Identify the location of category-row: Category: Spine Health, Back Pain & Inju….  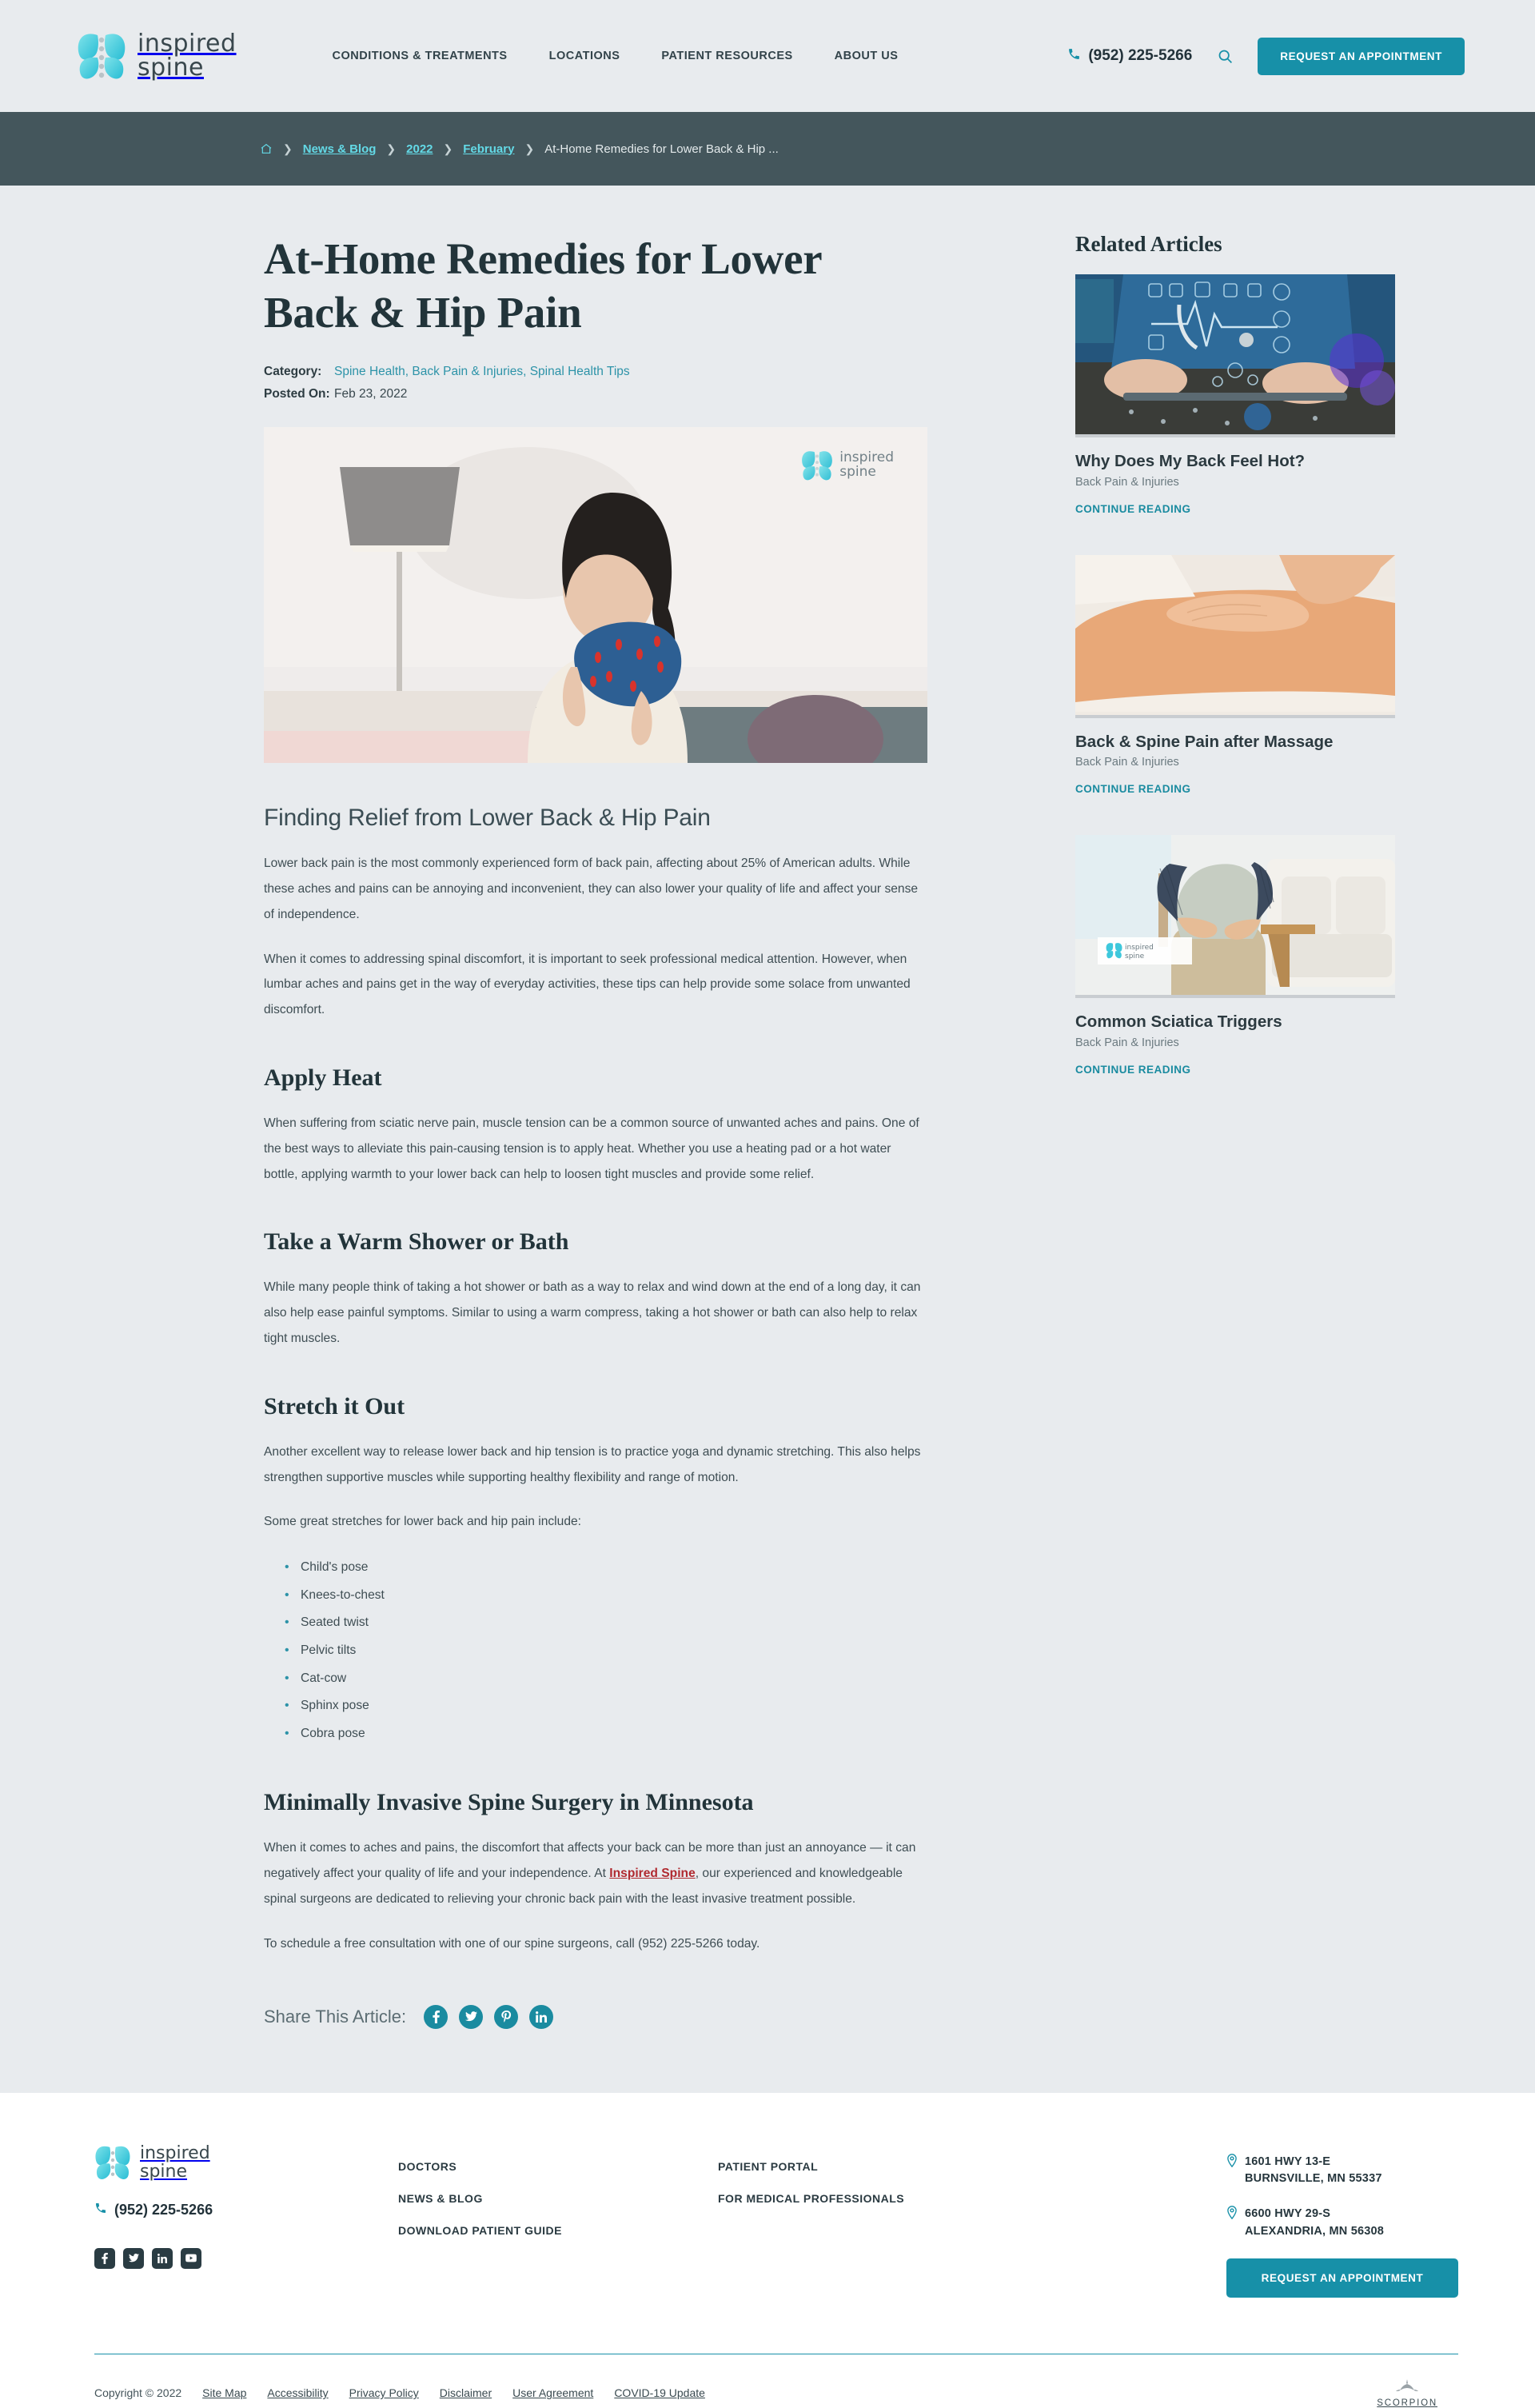
(595, 372).